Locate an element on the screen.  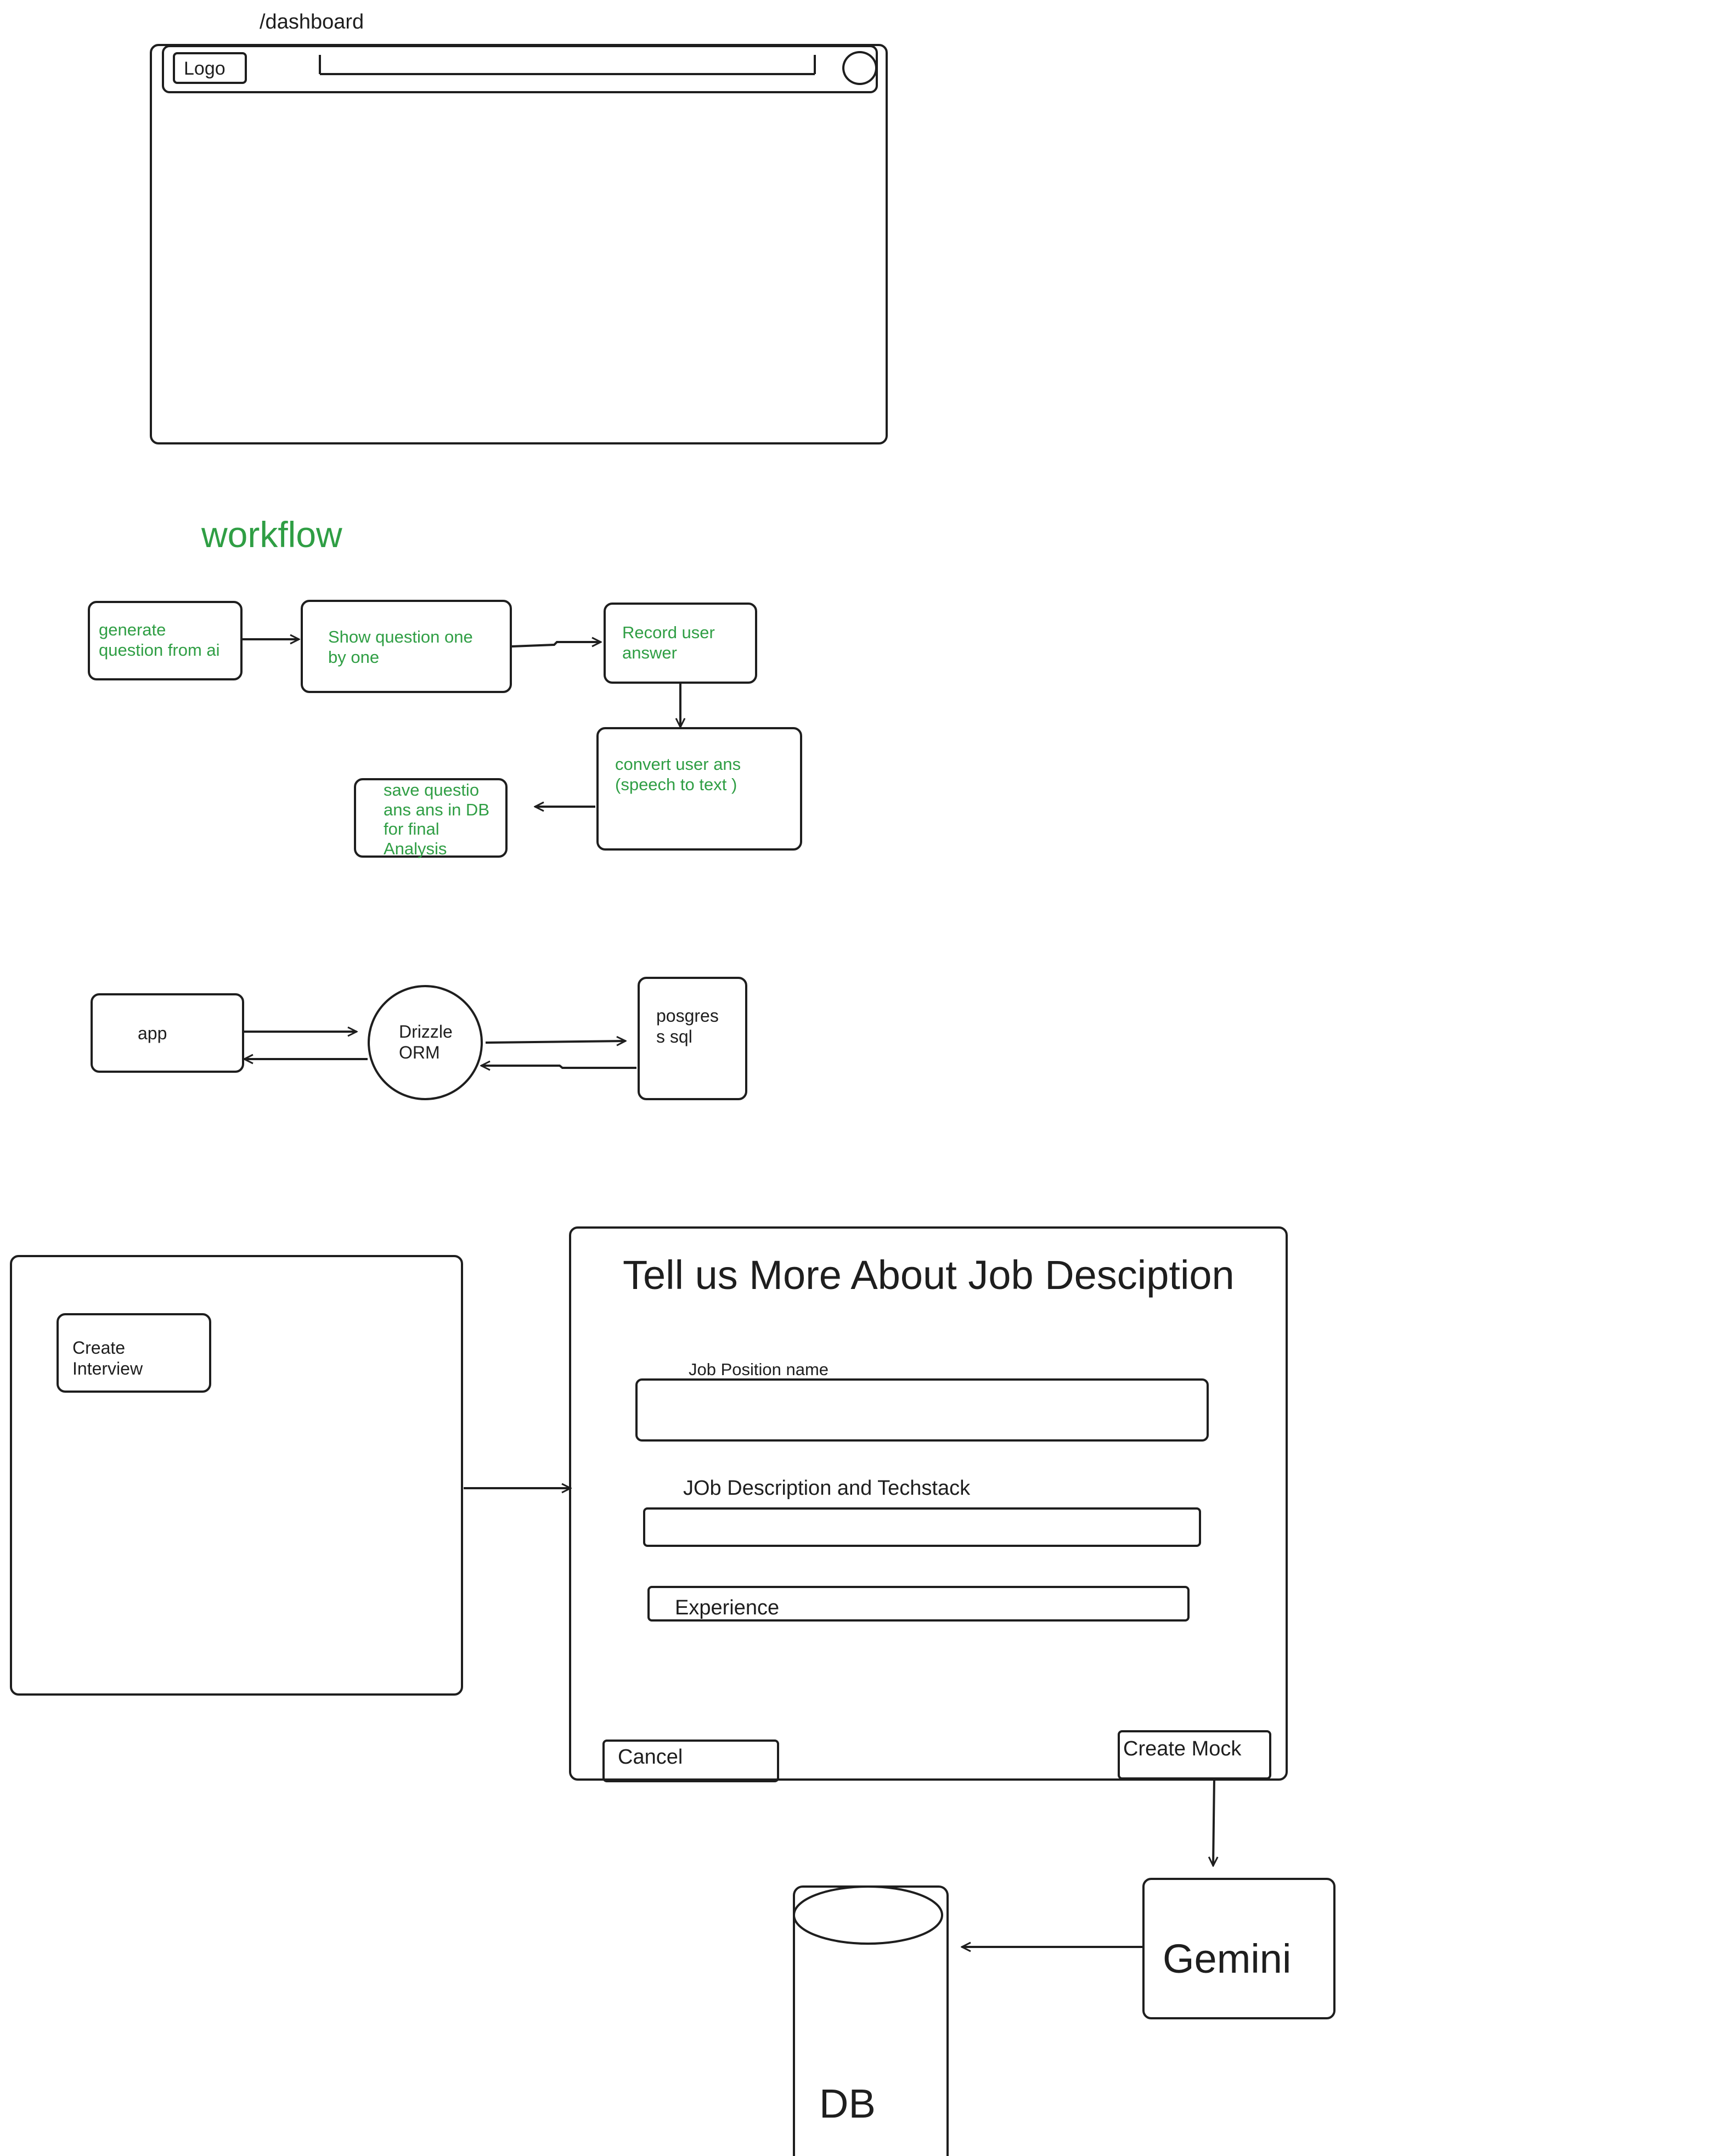
arrow-db-to-orm is located at coordinates (558, 1067).